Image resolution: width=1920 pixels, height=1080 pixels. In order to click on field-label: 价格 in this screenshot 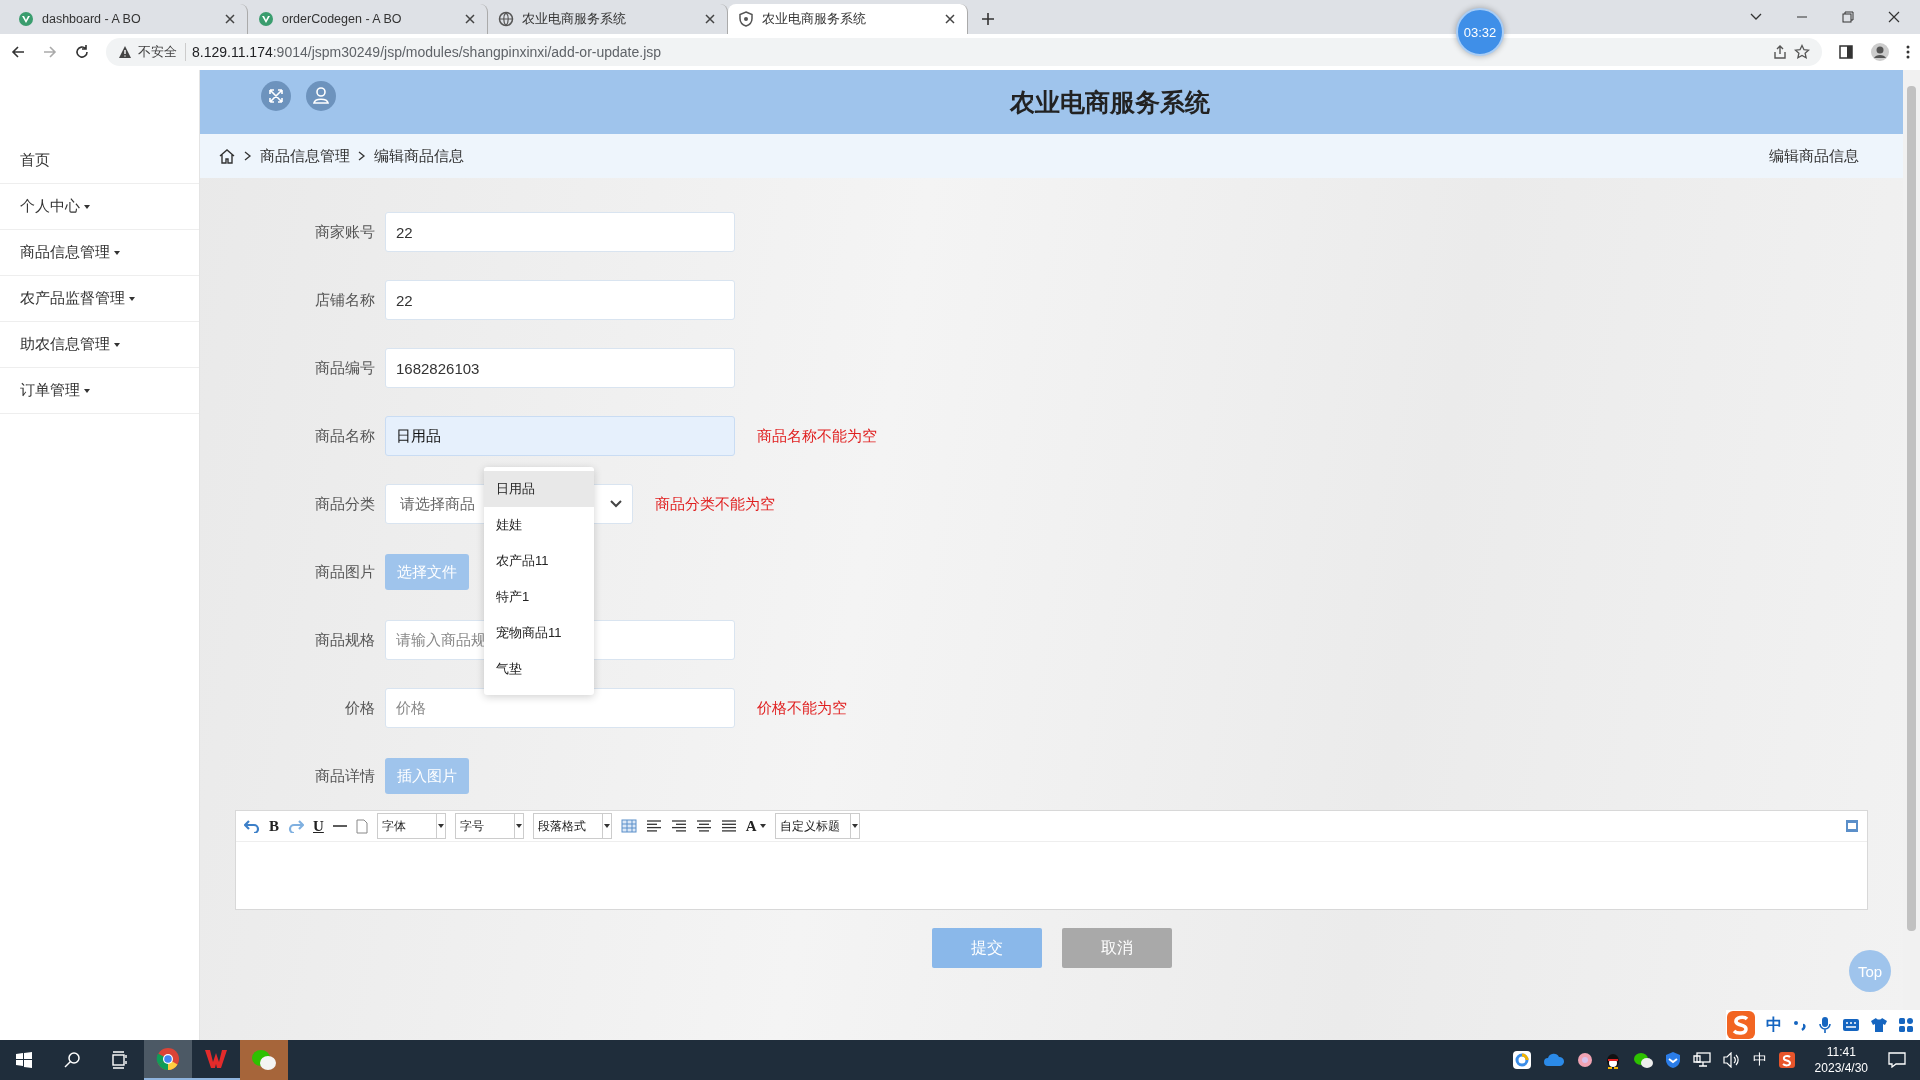, I will do `click(359, 708)`.